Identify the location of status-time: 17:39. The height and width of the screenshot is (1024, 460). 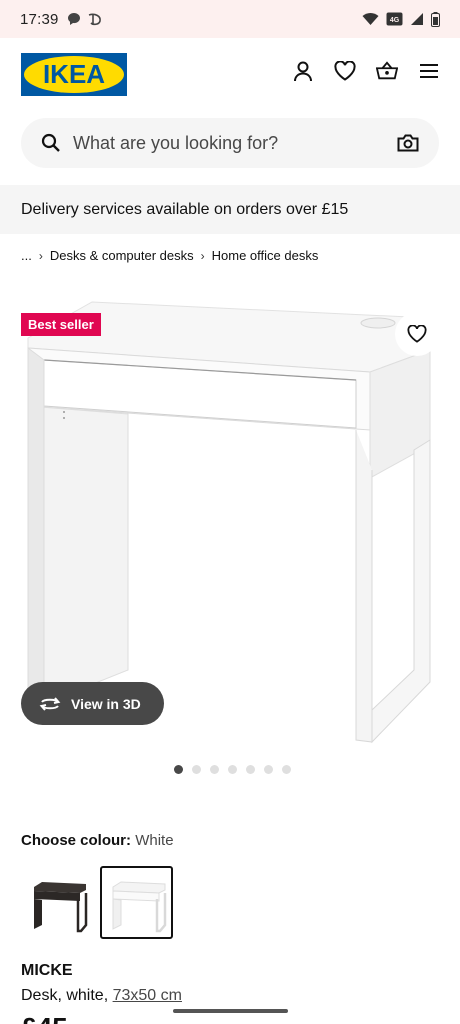
(39, 19).